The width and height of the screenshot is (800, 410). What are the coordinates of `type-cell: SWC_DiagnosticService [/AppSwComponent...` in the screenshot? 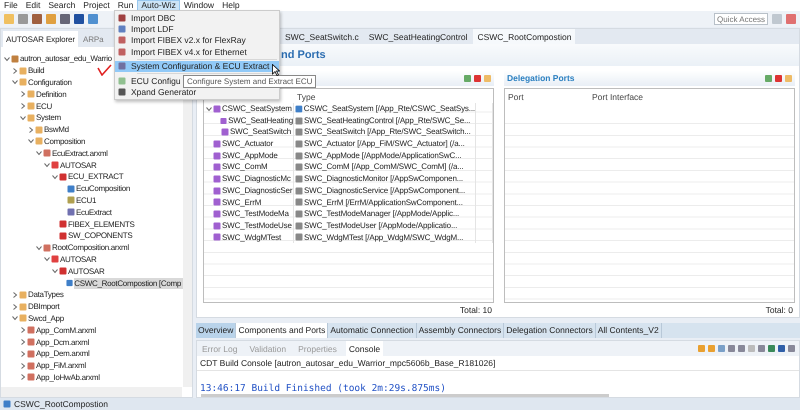 It's located at (385, 190).